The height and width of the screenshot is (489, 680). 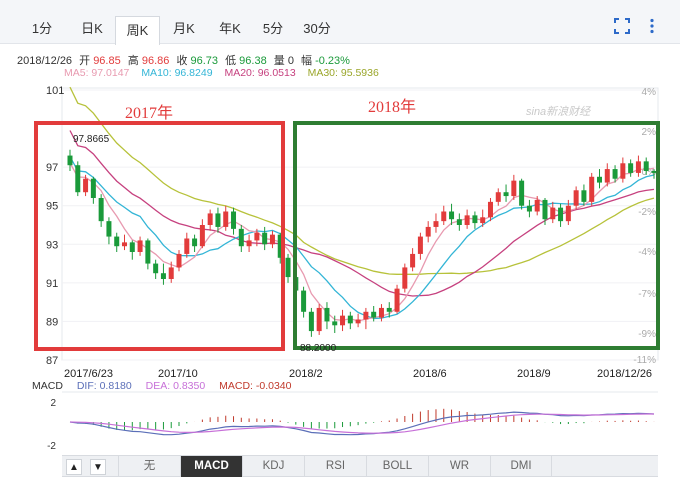 What do you see at coordinates (104, 386) in the screenshot?
I see `dif-value: DIF: 0.8180` at bounding box center [104, 386].